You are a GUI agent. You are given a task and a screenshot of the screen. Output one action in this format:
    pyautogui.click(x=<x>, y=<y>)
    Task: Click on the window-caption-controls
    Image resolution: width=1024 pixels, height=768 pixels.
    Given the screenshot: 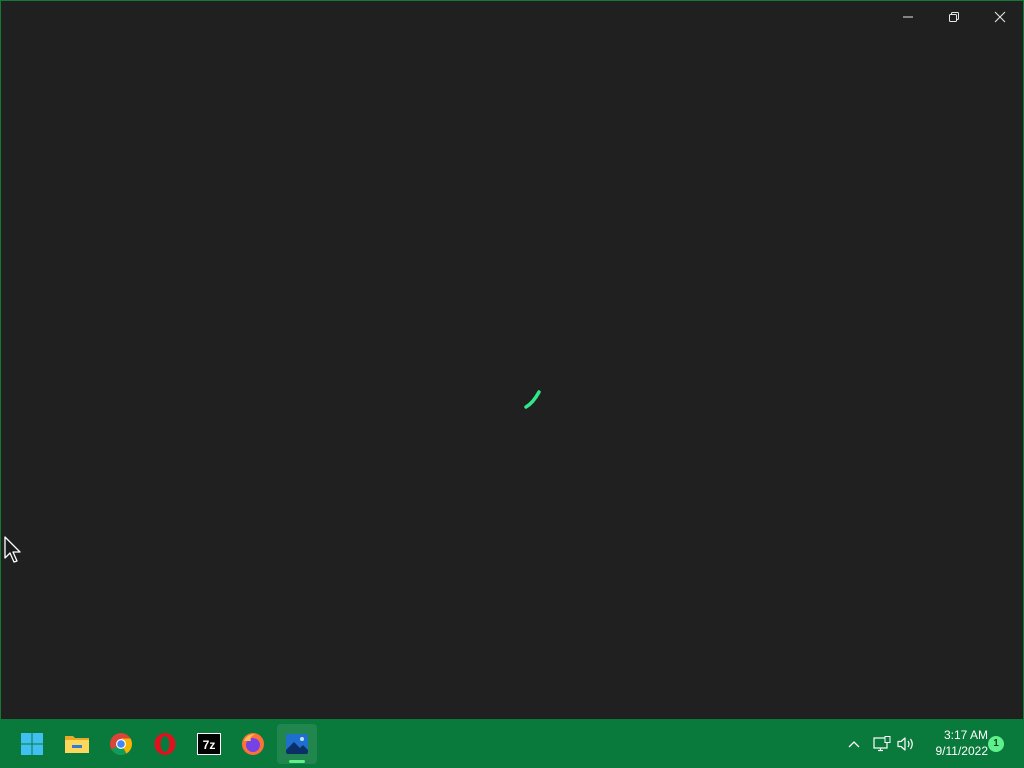 What is the action you would take?
    pyautogui.click(x=954, y=17)
    